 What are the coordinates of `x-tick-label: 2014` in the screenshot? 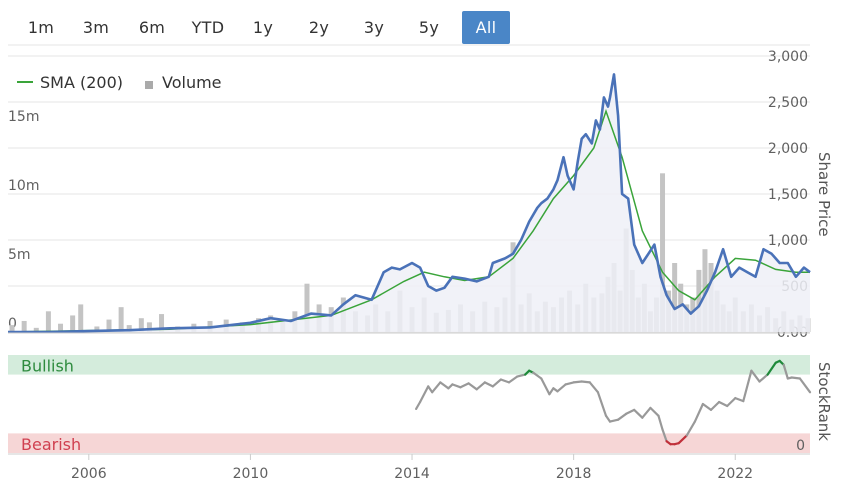 It's located at (412, 474).